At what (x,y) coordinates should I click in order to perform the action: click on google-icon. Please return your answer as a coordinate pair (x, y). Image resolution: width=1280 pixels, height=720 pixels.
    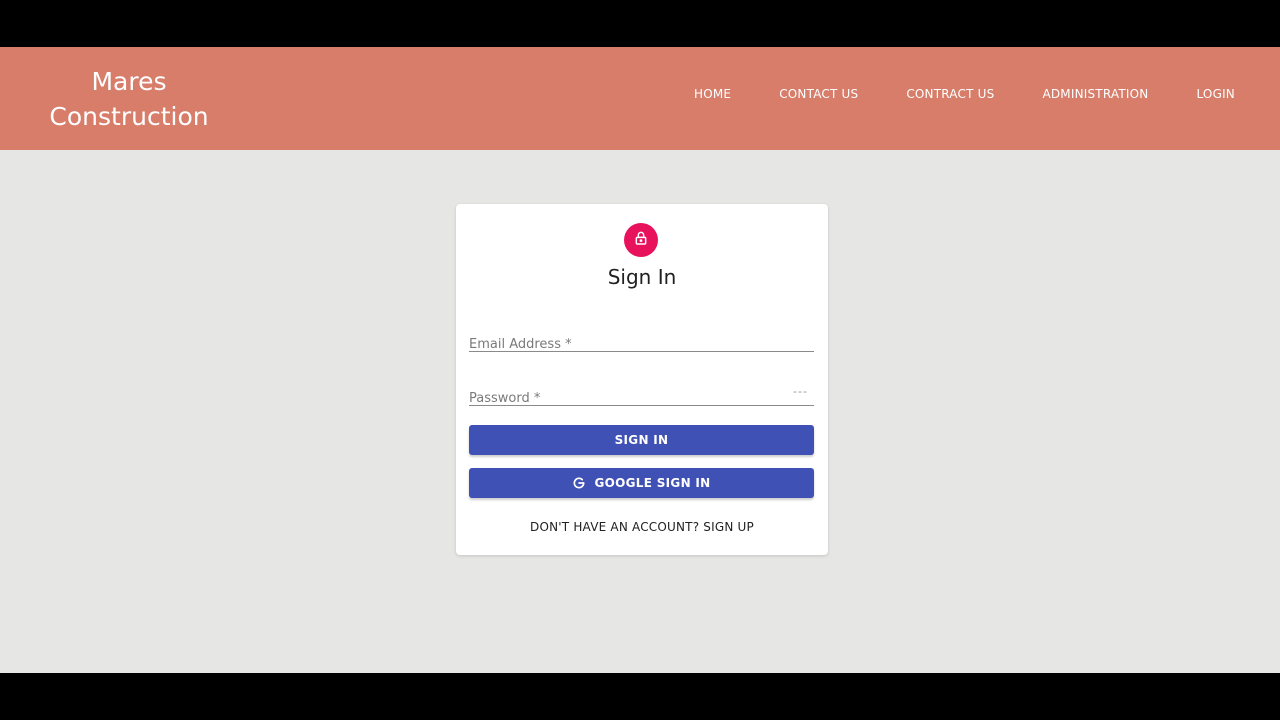
    Looking at the image, I should click on (579, 483).